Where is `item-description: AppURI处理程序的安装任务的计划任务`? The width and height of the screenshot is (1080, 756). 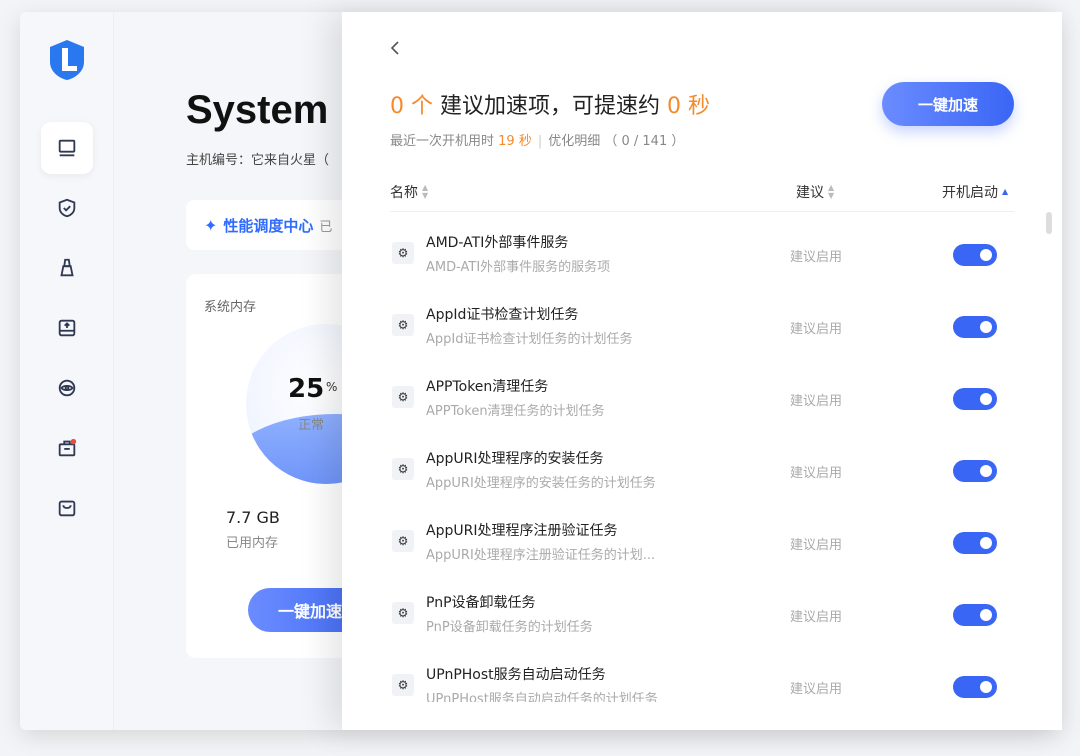
item-description: AppURI处理程序的安装任务的计划任务 is located at coordinates (541, 483).